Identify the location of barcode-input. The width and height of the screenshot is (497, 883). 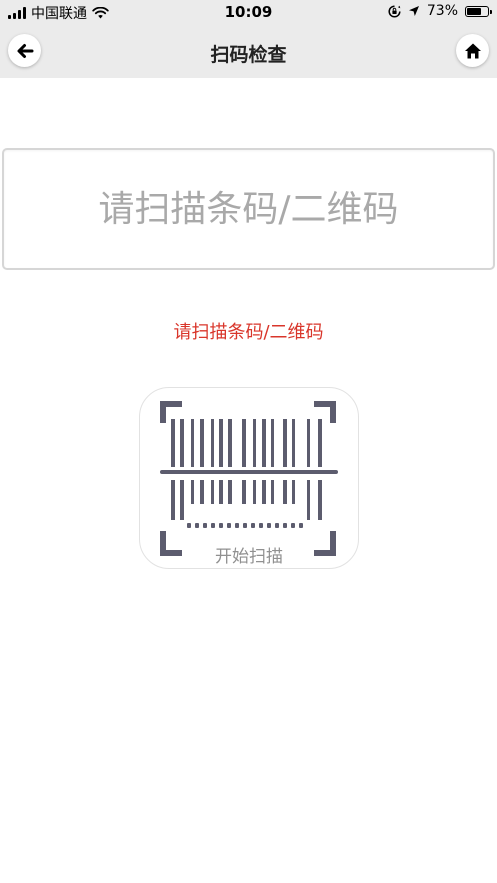
(248, 209).